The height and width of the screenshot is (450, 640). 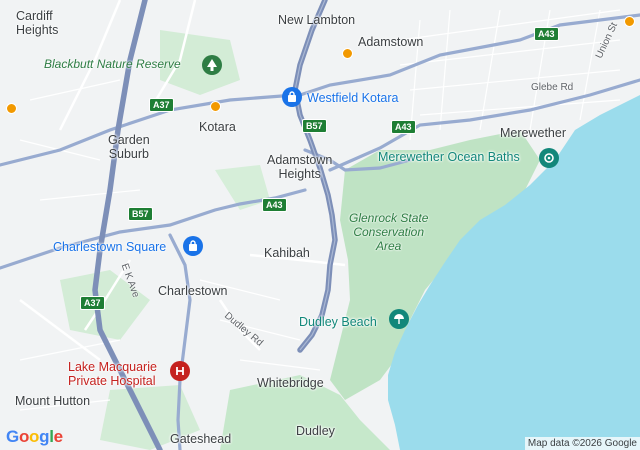 I want to click on place-adamstown-heights: Adamstown Heights, so click(x=300, y=167).